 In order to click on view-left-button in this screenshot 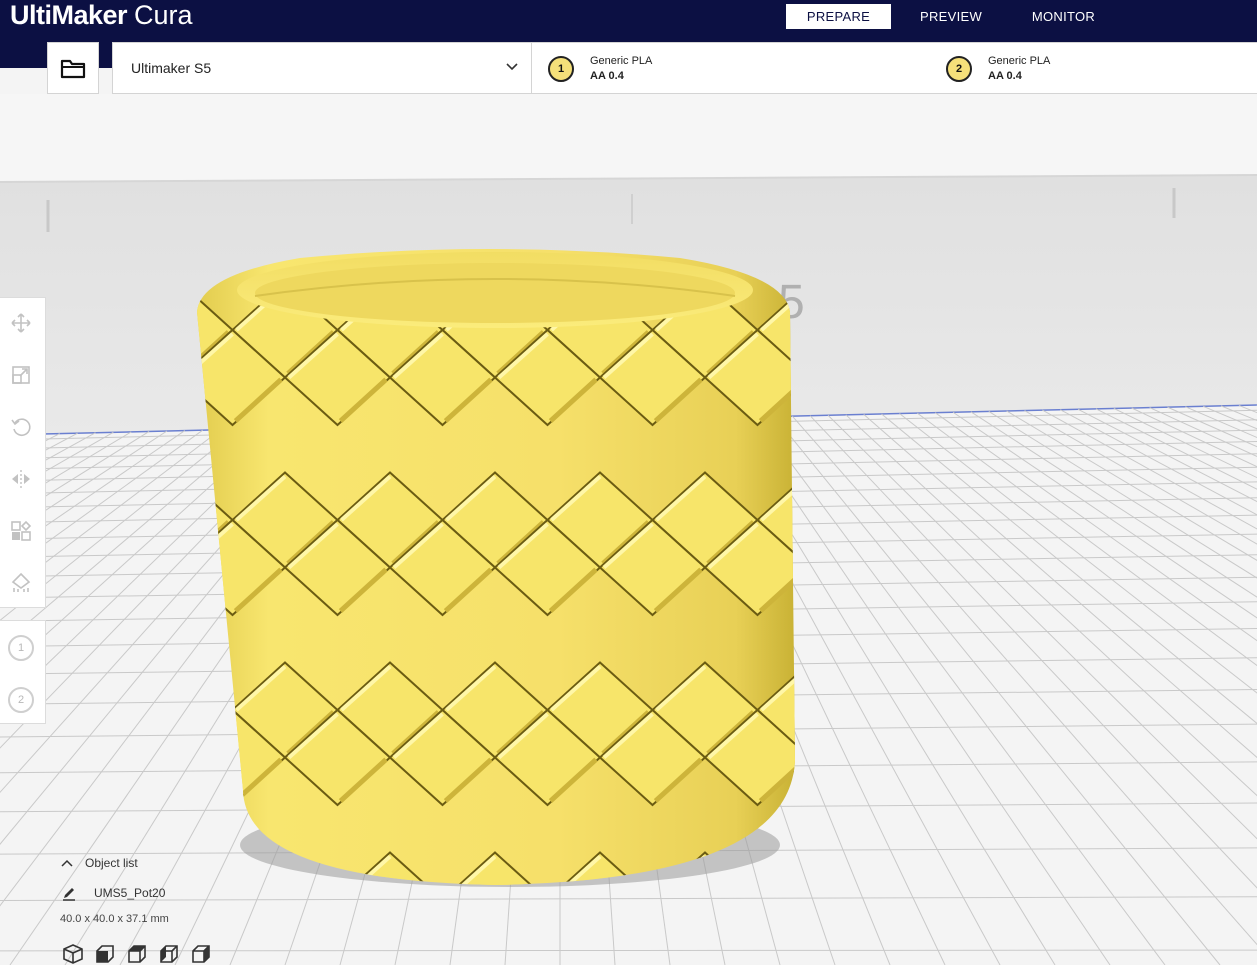, I will do `click(169, 953)`.